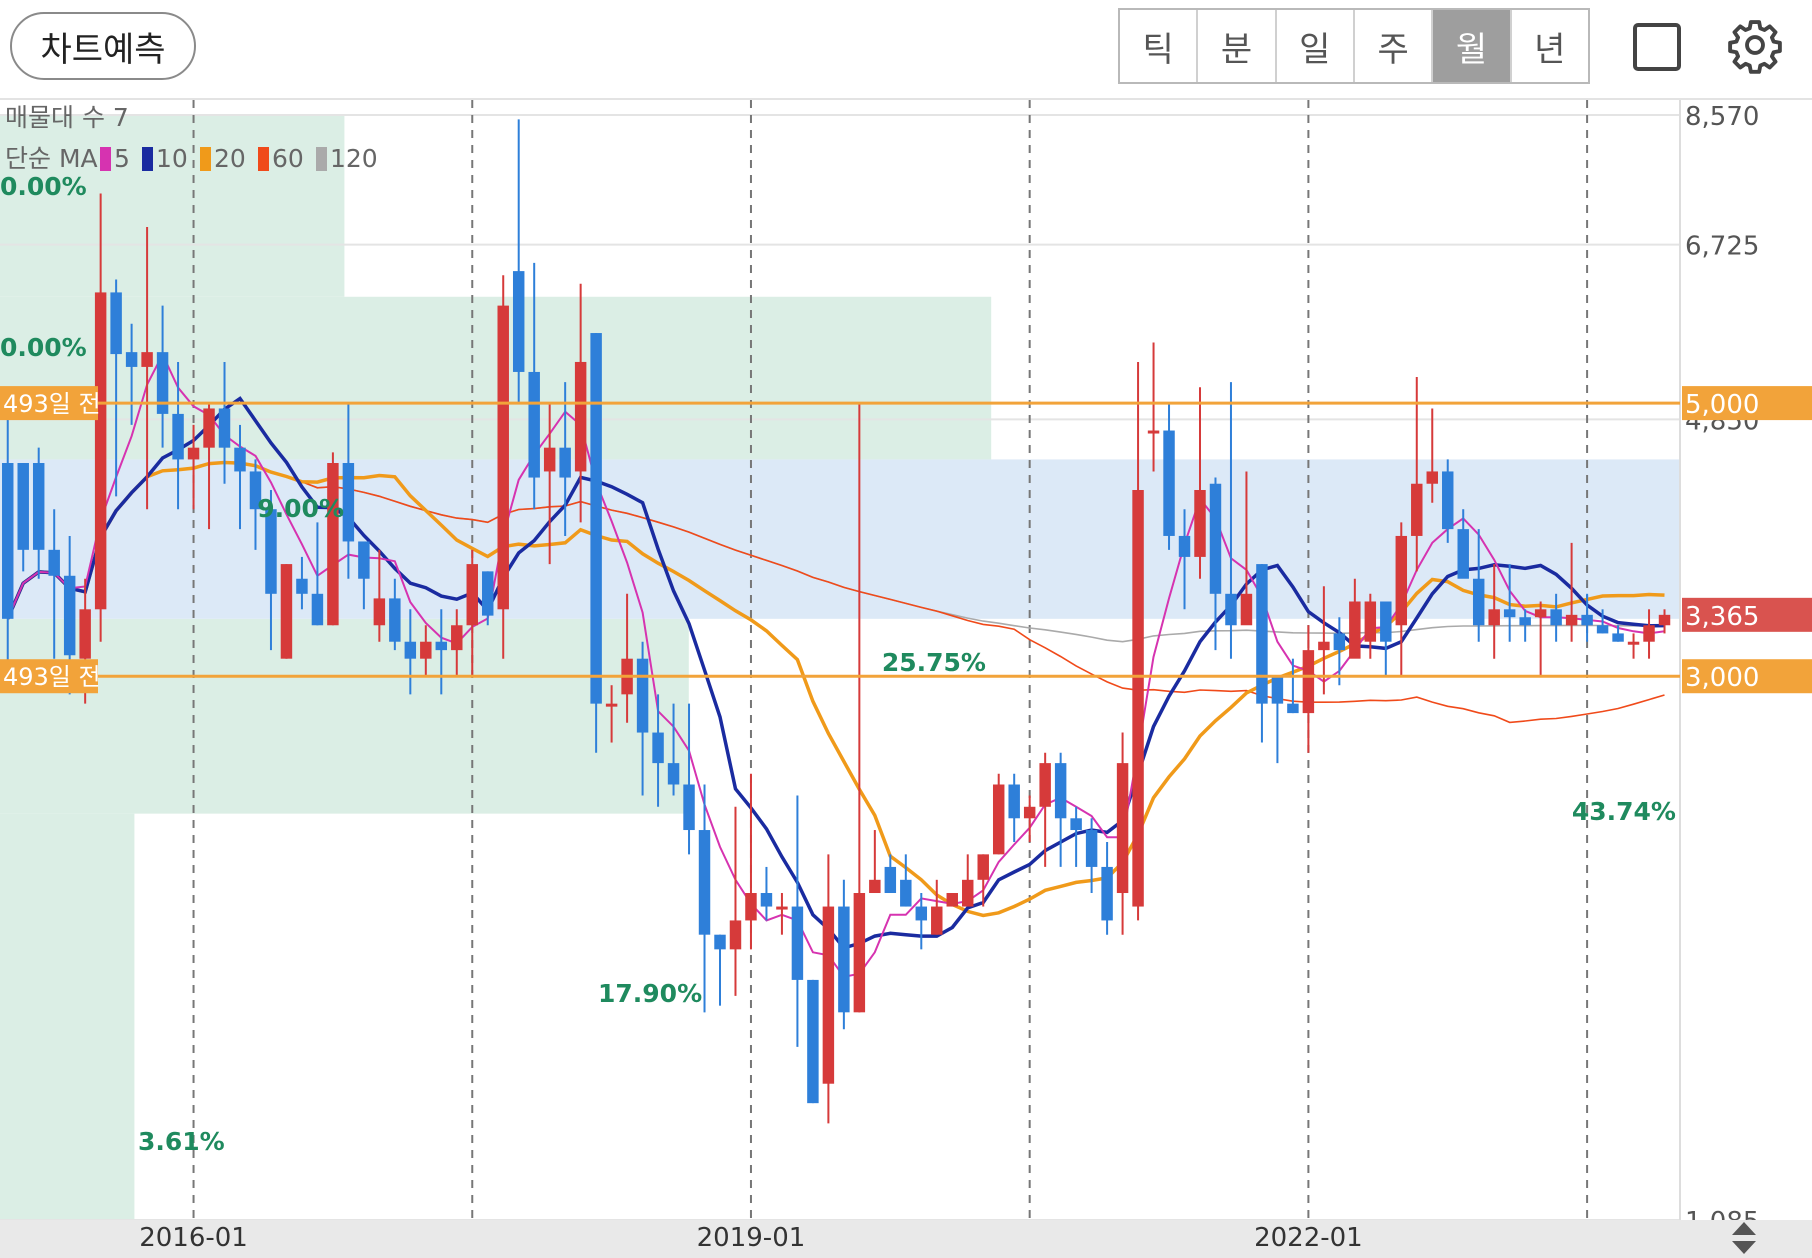 The height and width of the screenshot is (1258, 1812). I want to click on volume-profile-label: 매물대 수 7, so click(67, 117).